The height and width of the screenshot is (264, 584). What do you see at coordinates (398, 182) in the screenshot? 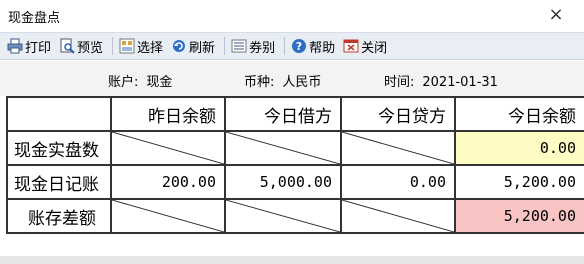
I see `journal-today-credit: 0.00` at bounding box center [398, 182].